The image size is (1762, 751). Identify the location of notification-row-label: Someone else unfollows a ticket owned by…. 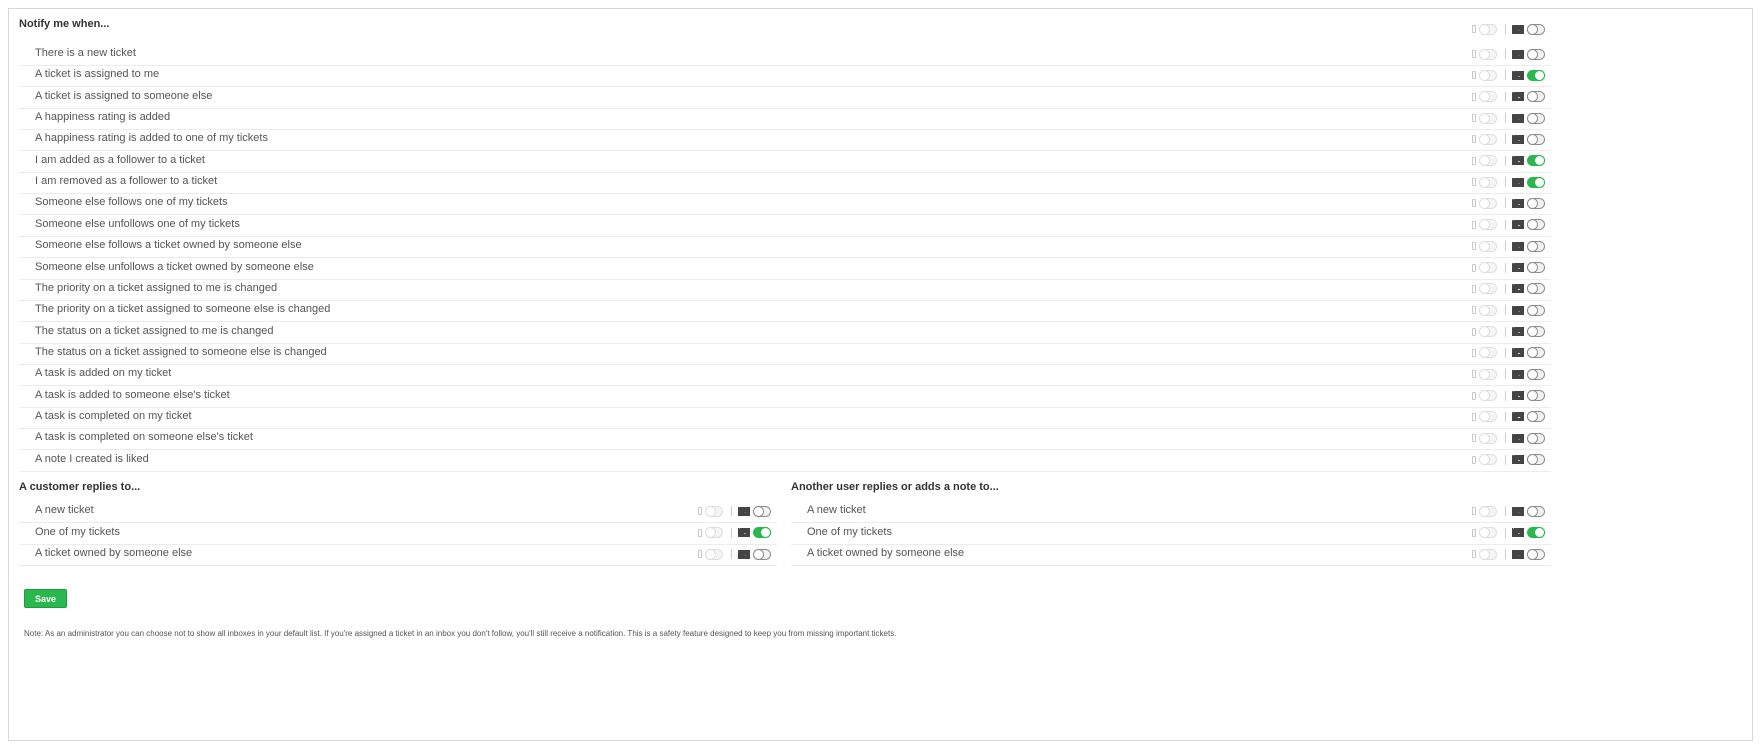
(174, 266).